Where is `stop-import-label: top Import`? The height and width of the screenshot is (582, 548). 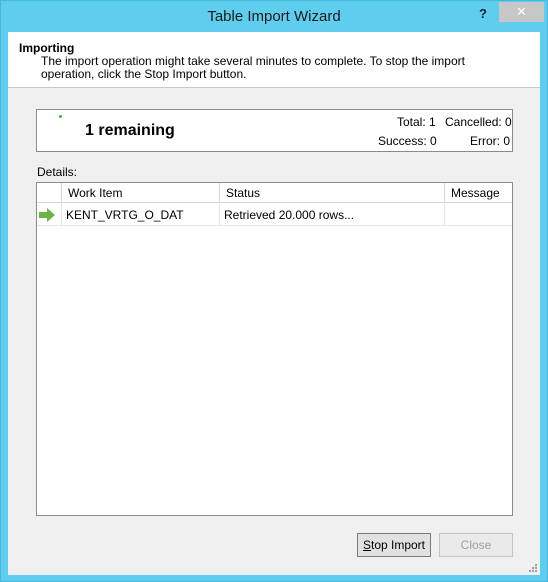
stop-import-label: top Import is located at coordinates (398, 545).